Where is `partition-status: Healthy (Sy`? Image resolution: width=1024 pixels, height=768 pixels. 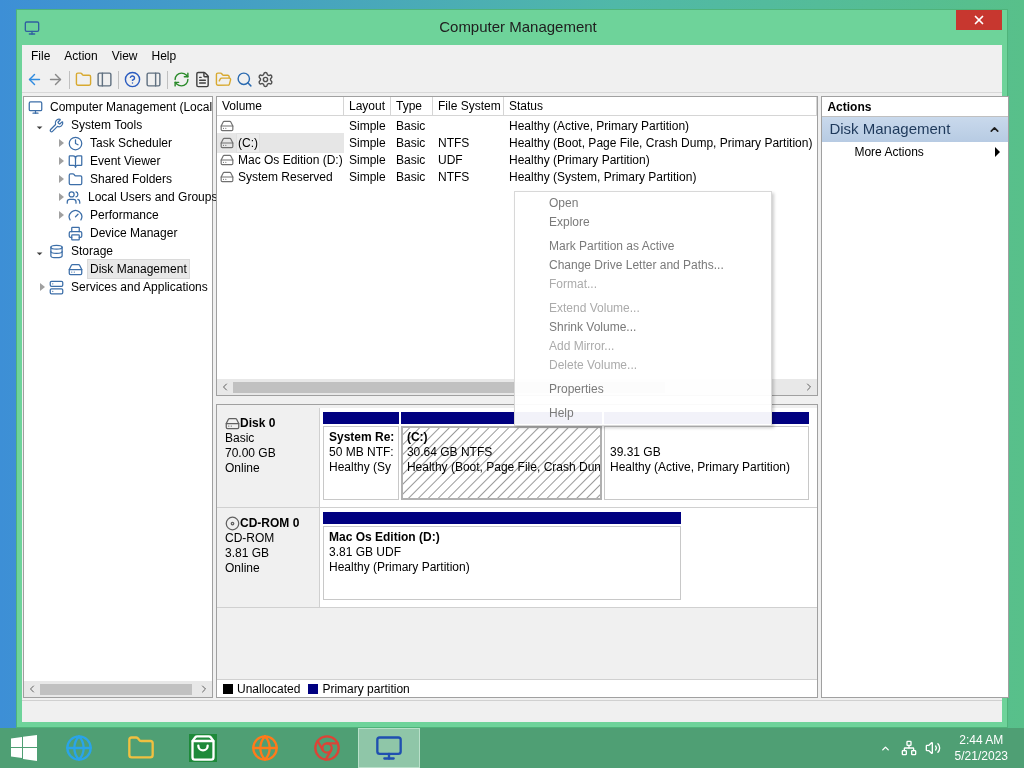 partition-status: Healthy (Sy is located at coordinates (361, 467).